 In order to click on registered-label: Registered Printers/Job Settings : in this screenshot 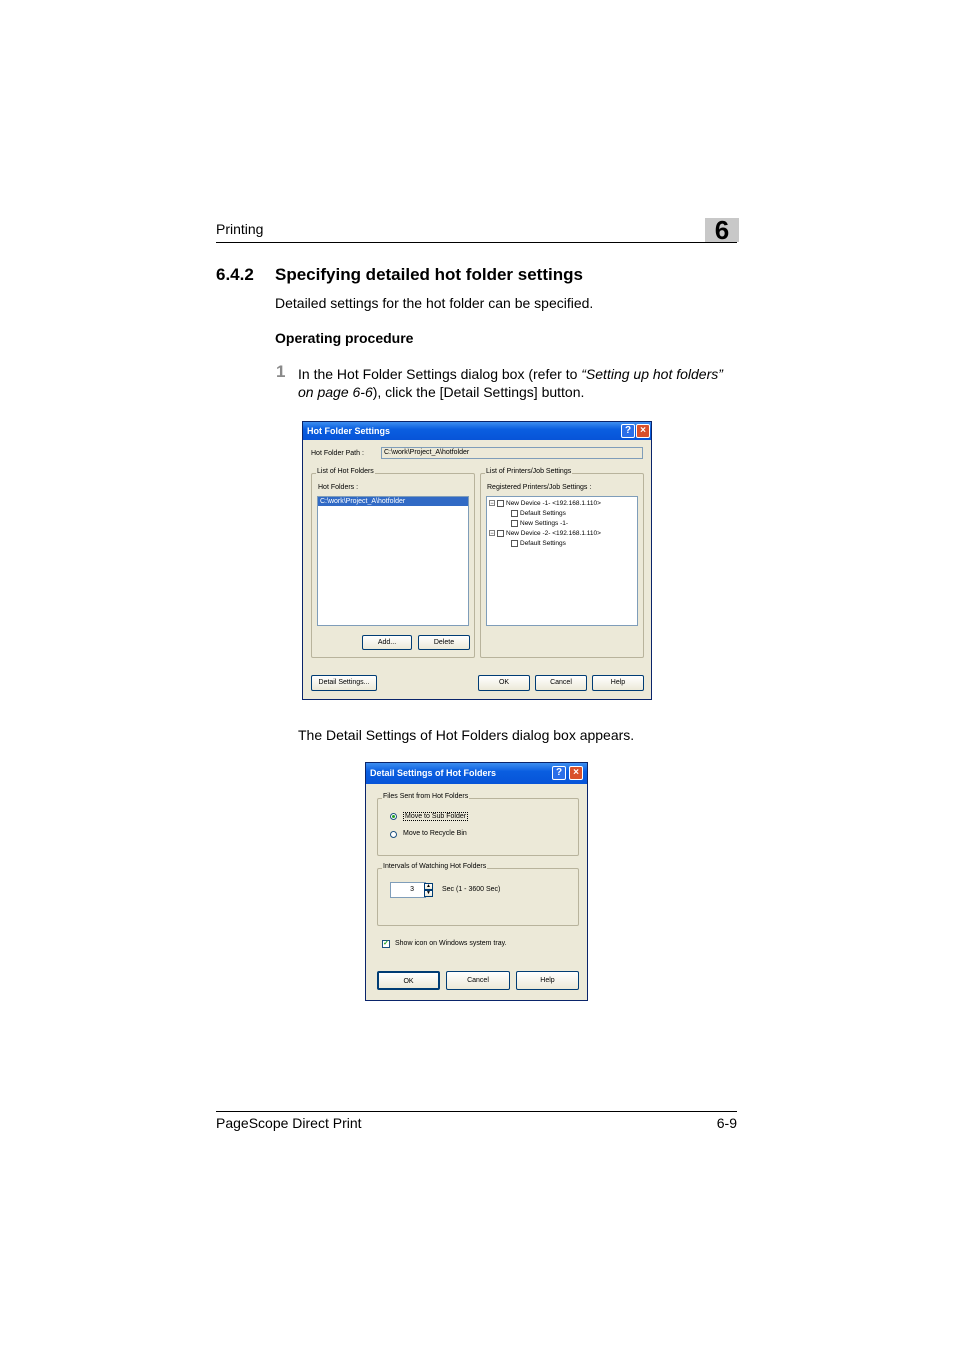, I will do `click(539, 487)`.